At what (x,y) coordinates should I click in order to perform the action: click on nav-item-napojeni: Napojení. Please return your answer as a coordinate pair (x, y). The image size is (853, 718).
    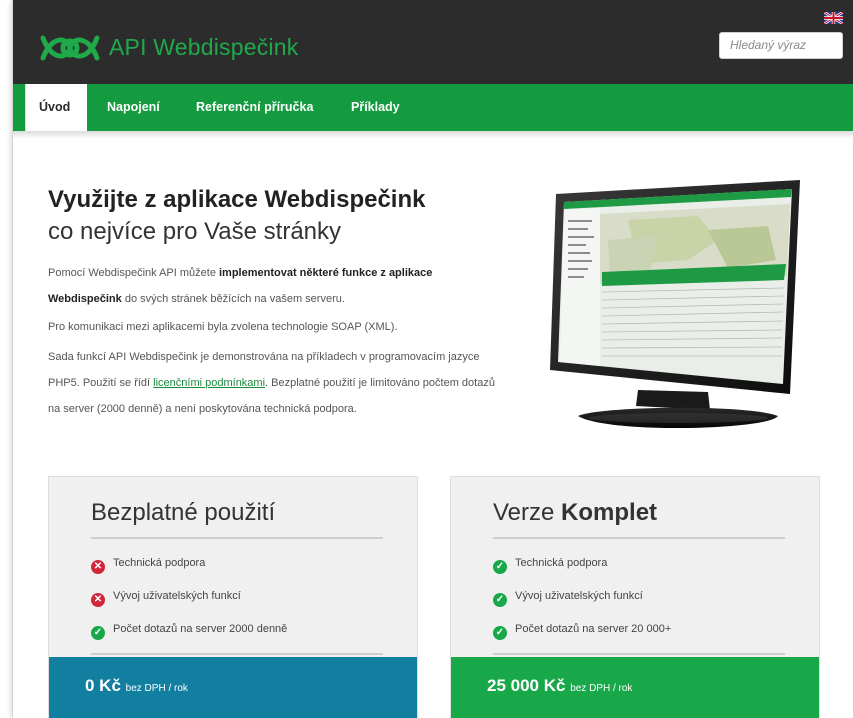
    Looking at the image, I should click on (133, 107).